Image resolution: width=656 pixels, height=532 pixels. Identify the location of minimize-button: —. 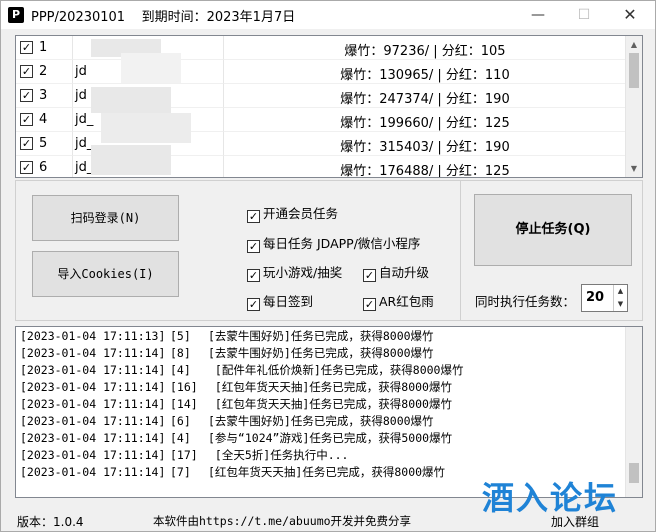
(538, 15).